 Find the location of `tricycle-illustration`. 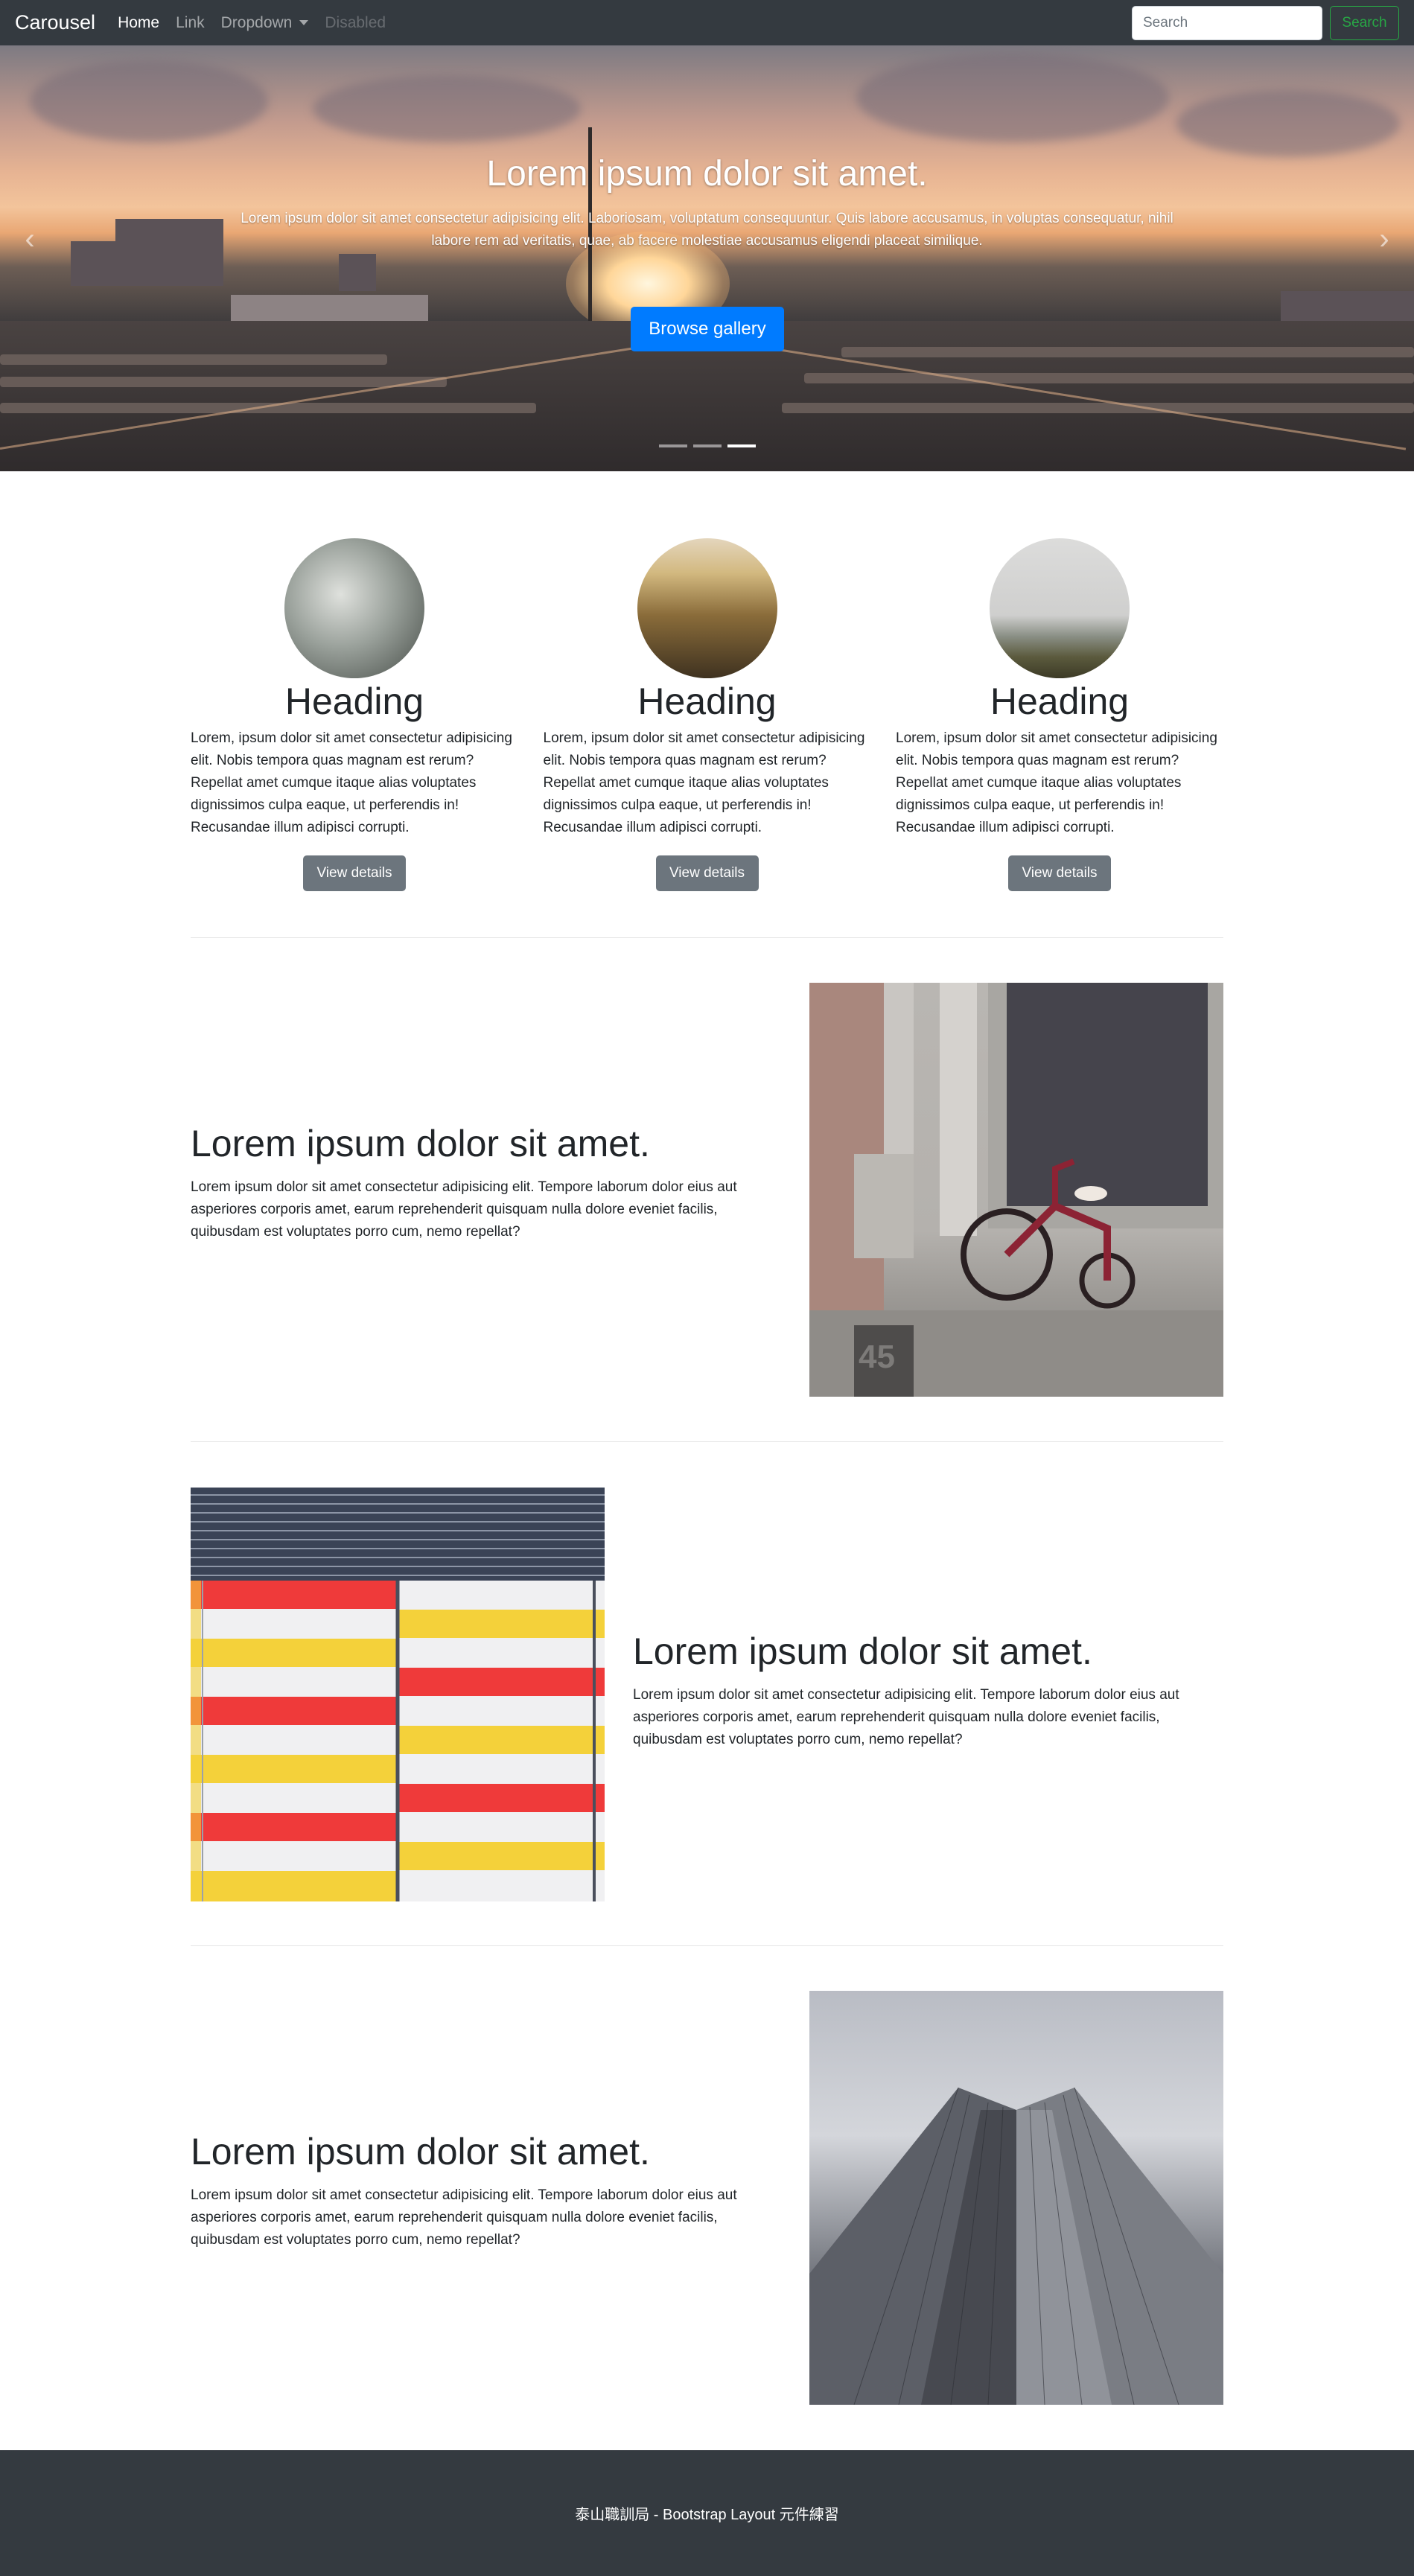

tricycle-illustration is located at coordinates (1016, 1190).